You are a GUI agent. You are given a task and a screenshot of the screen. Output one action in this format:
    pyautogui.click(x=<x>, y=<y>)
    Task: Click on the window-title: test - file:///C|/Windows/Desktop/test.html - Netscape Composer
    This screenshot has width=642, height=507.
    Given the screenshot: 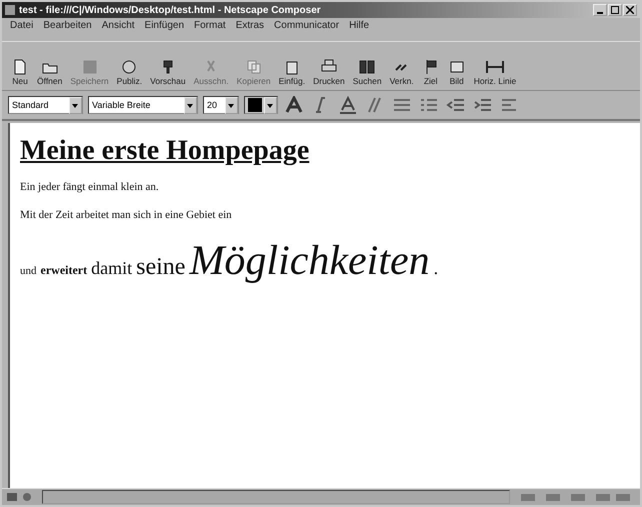 What is the action you would take?
    pyautogui.click(x=170, y=10)
    